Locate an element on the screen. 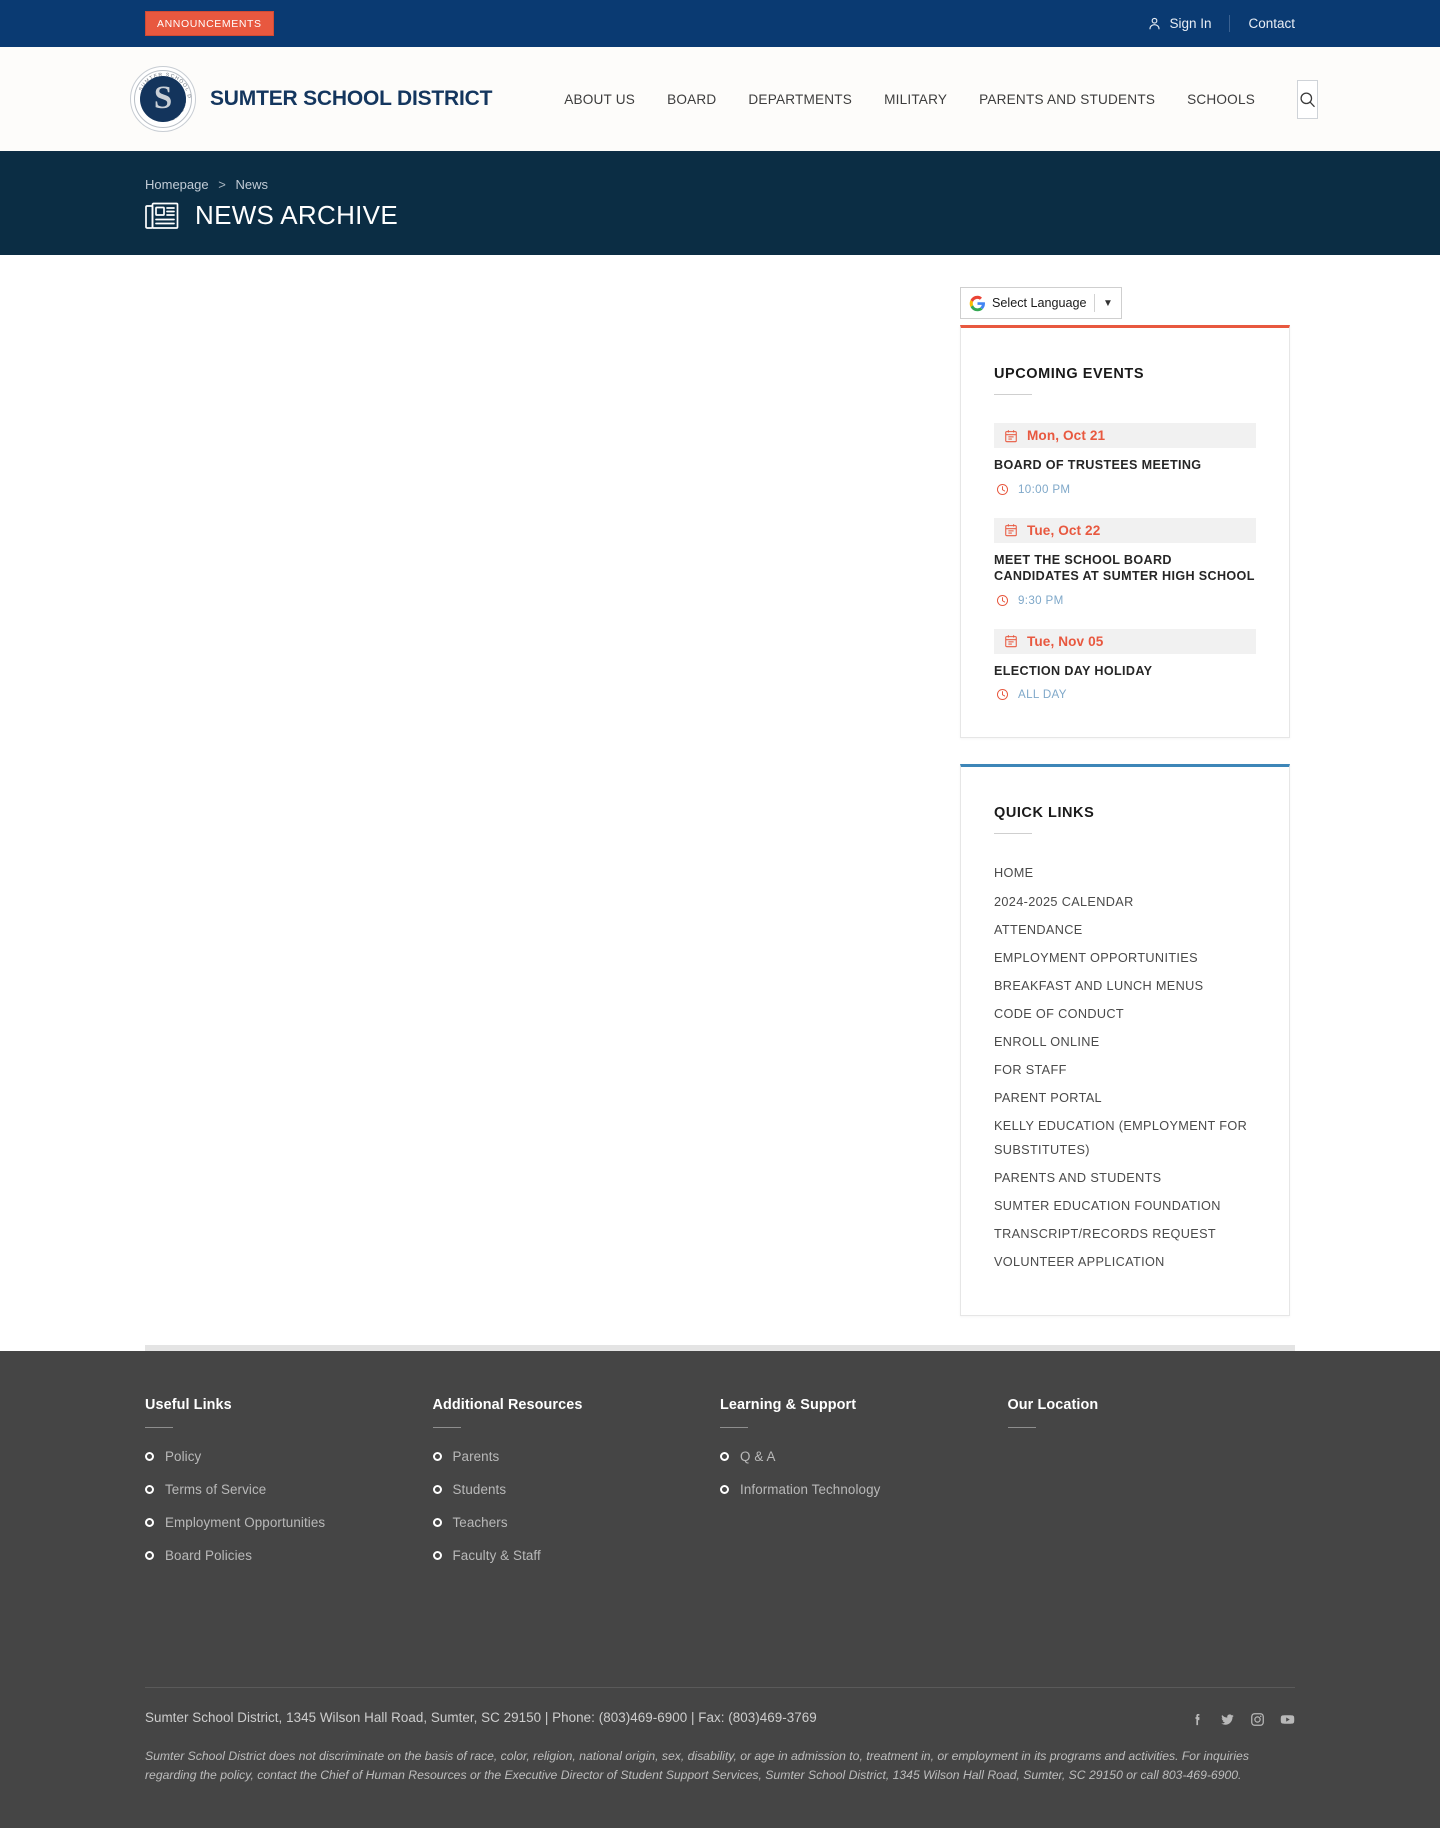 The width and height of the screenshot is (1440, 1828). quick-link-parent-portal: PARENT PORTAL is located at coordinates (1125, 1098).